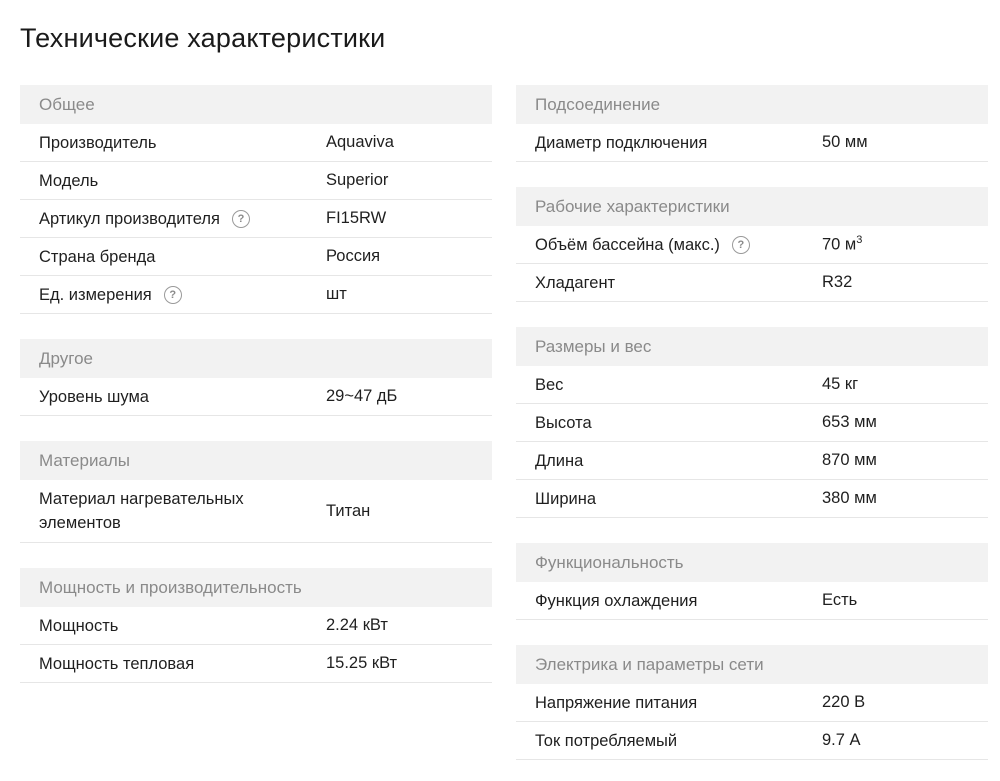 The height and width of the screenshot is (781, 1000). I want to click on spec-row: Функция охлаждения Есть, so click(752, 601).